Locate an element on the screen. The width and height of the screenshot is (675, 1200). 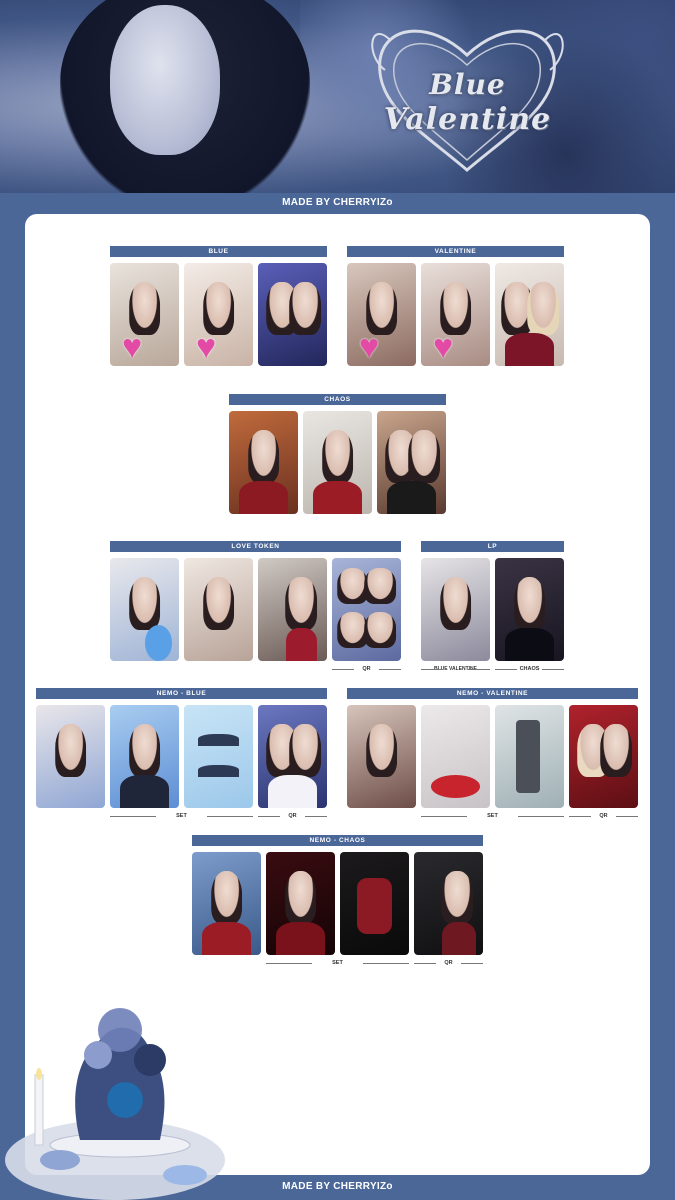
title-line-1: Blue is located at coordinates (467, 84).